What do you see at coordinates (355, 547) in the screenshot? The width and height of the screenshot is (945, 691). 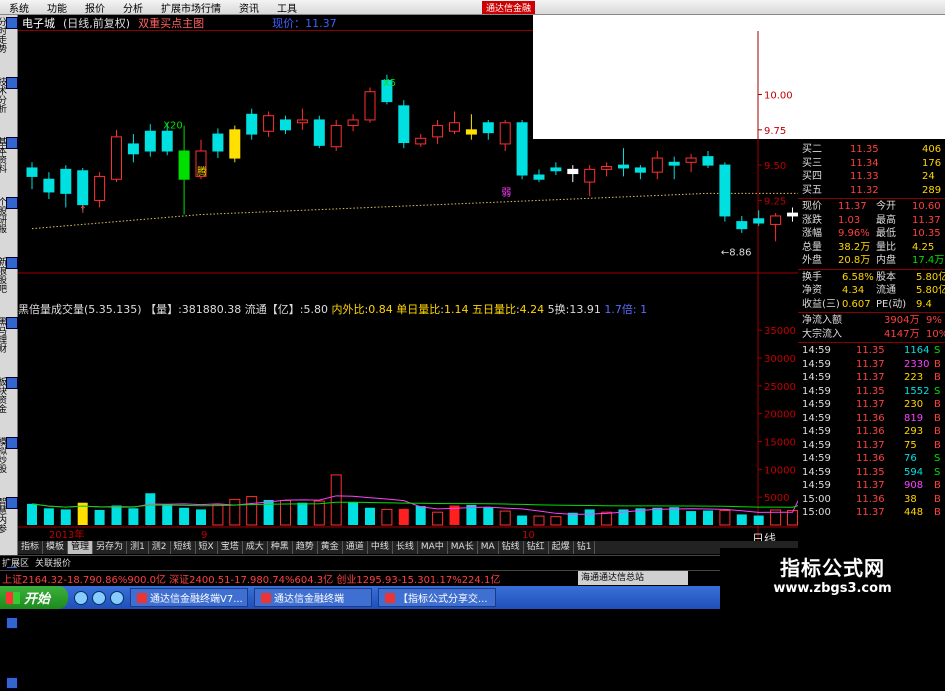 I see `indicator-tab: 通道` at bounding box center [355, 547].